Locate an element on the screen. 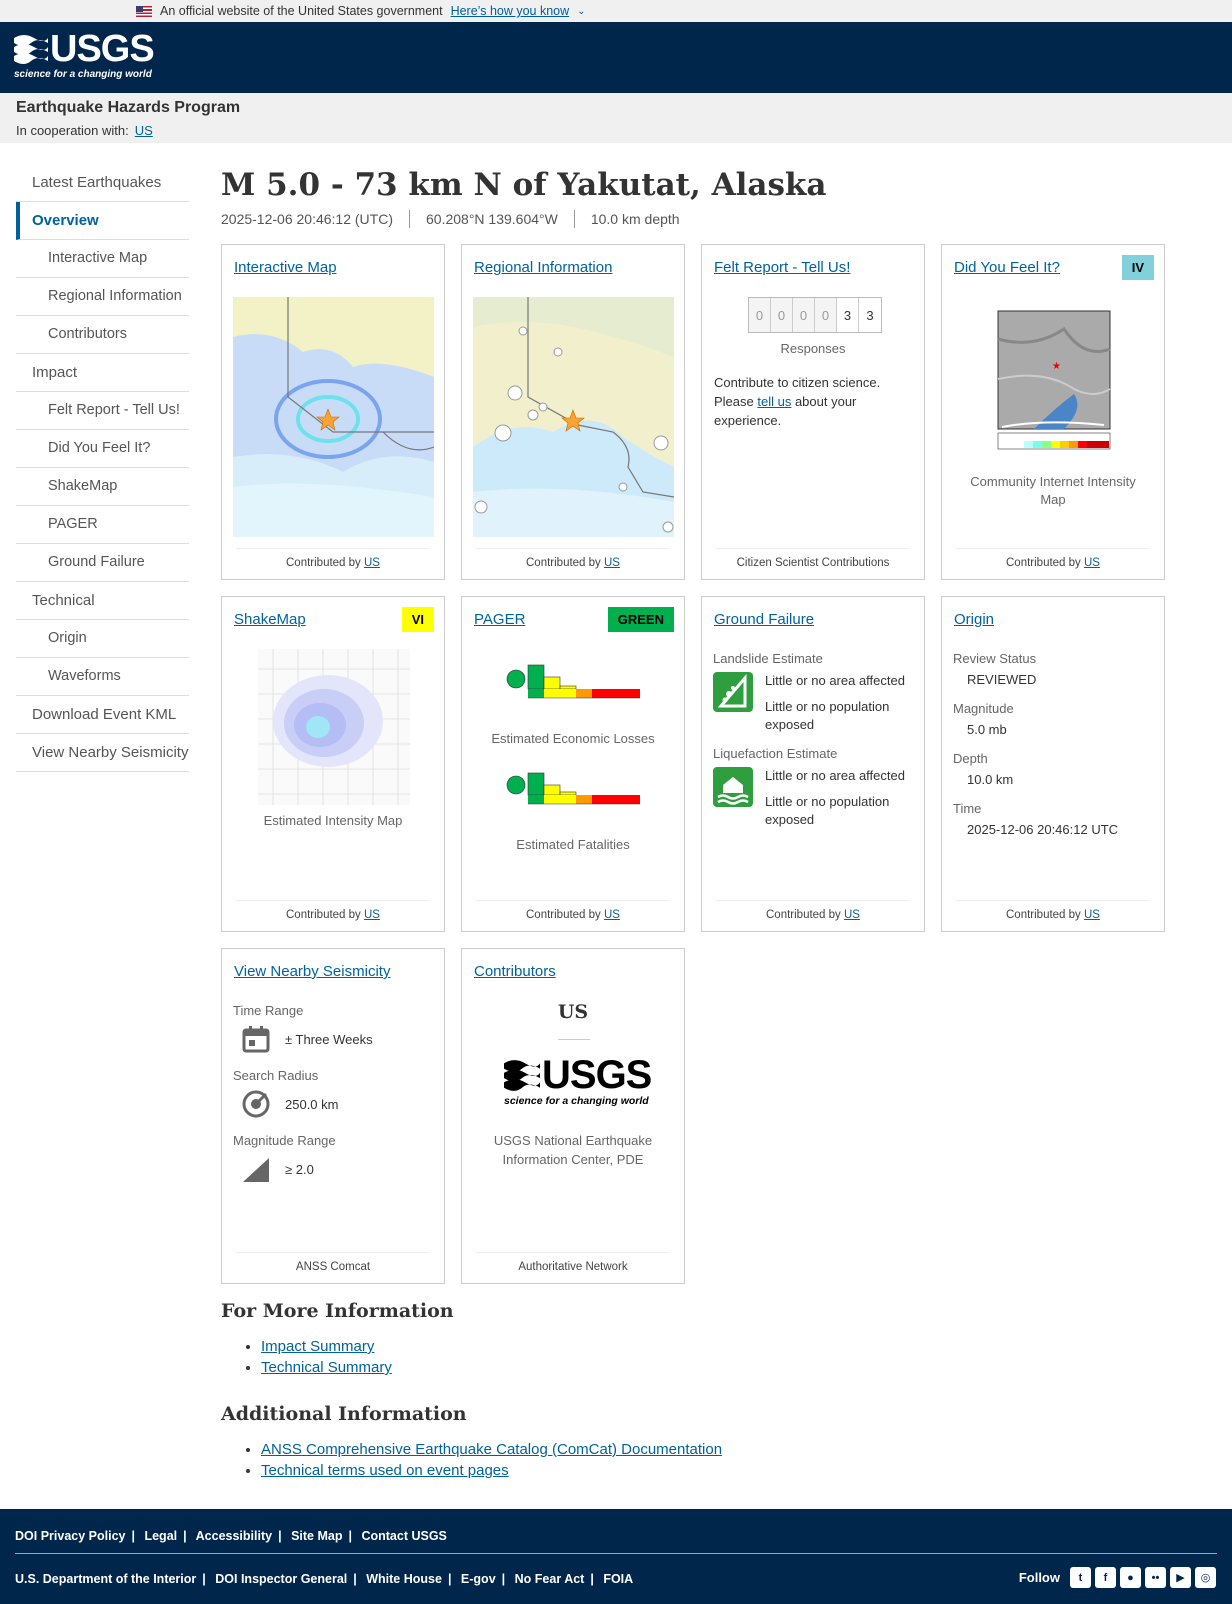 This screenshot has height=1604, width=1232. sidebar-item-latest-earthquakes: Latest Earthquakes is located at coordinates (102, 183).